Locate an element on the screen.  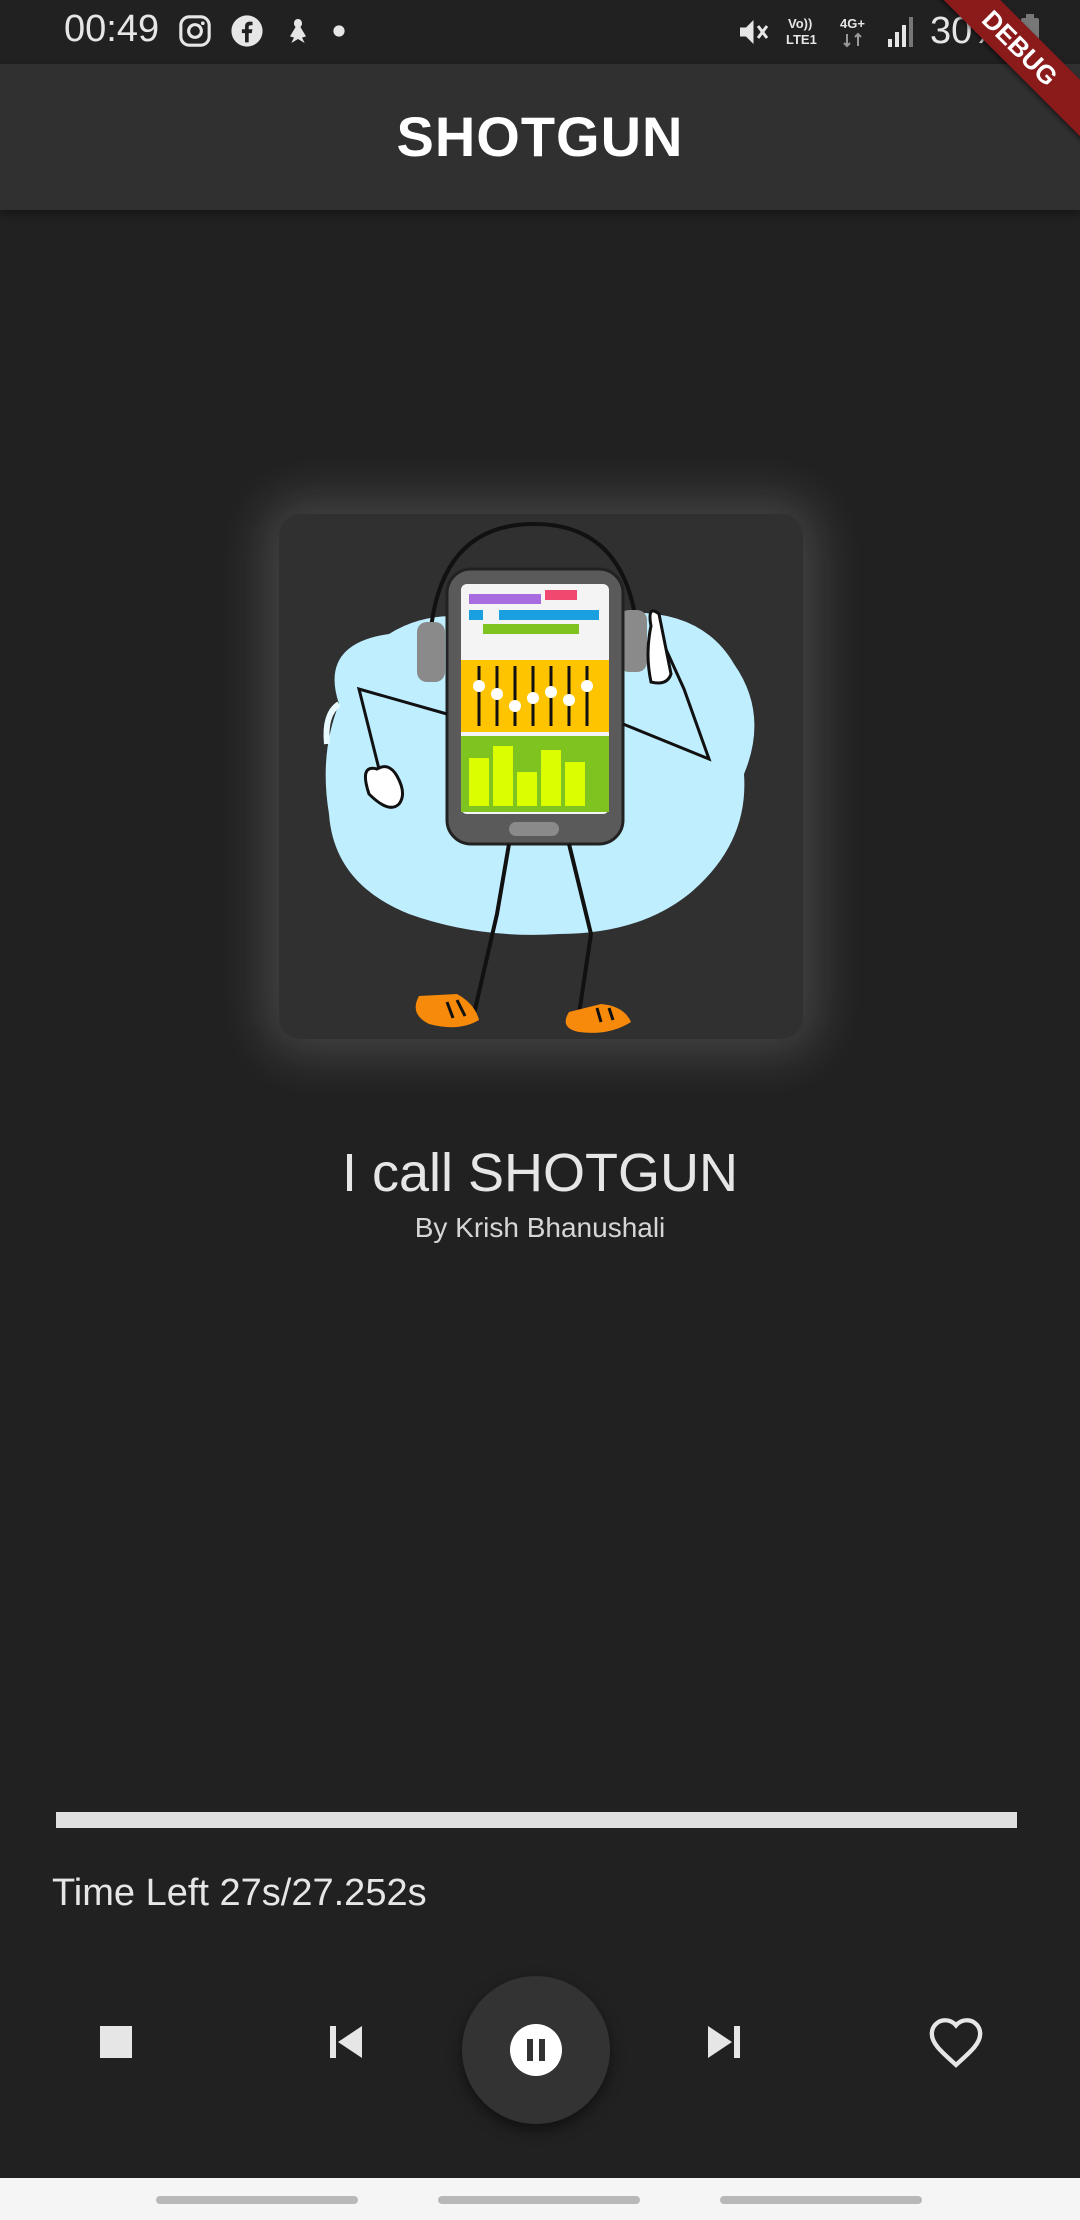
volte-icon: Vo)) LTE1 is located at coordinates (801, 31).